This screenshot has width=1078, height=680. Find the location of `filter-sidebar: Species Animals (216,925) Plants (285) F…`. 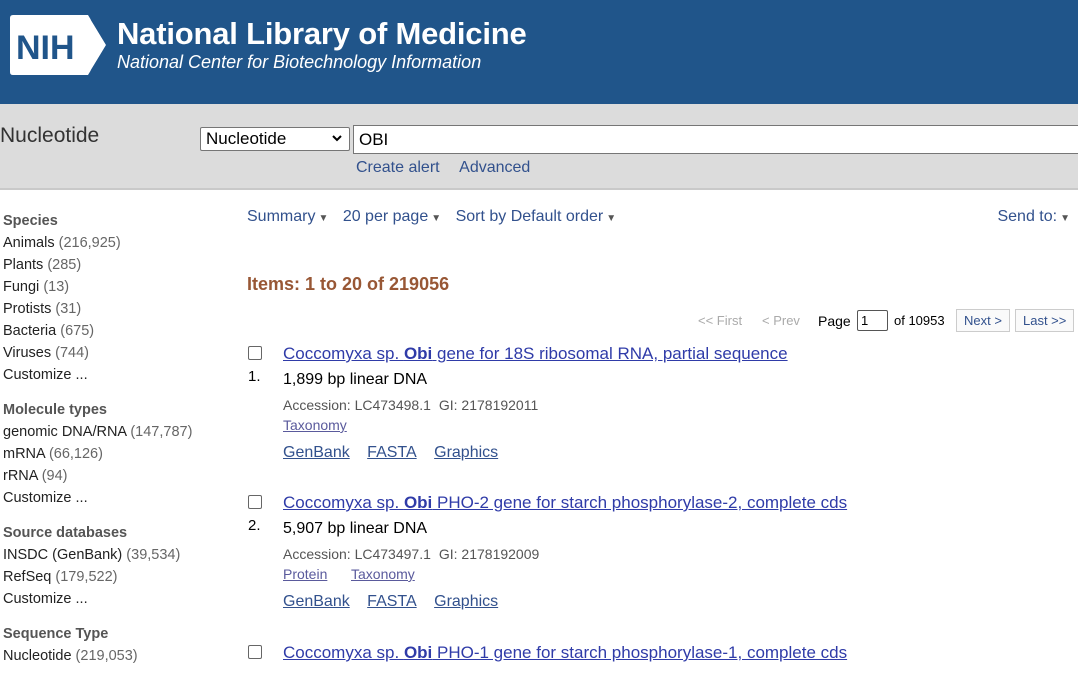

filter-sidebar: Species Animals (216,925) Plants (285) F… is located at coordinates (118, 445).